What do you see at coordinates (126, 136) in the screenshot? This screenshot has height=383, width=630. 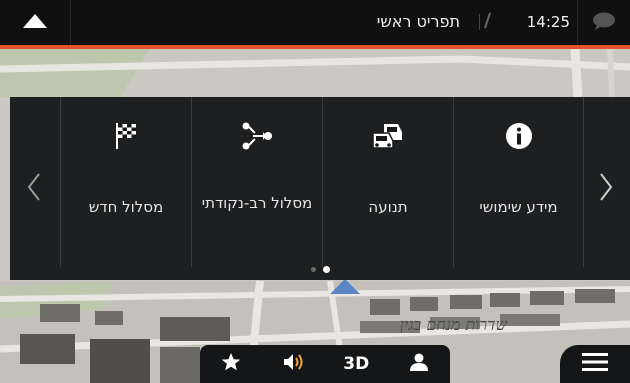 I see `checkered-flag-icon` at bounding box center [126, 136].